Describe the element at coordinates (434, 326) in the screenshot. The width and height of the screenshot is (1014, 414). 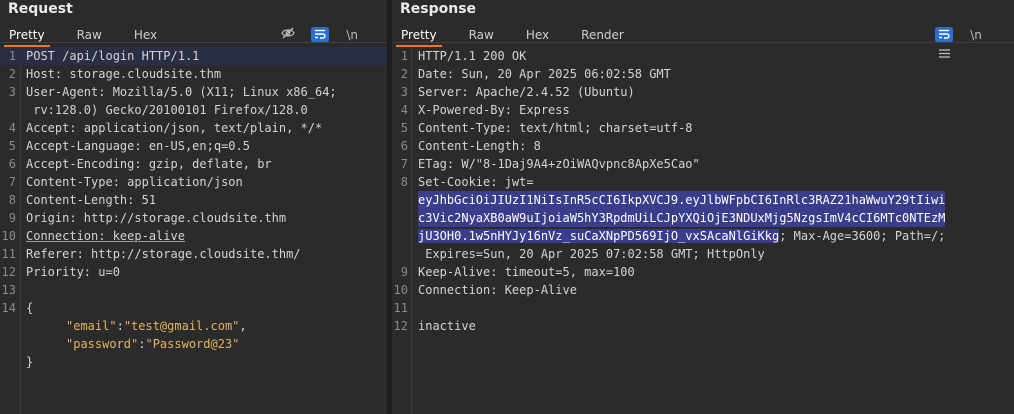
I see `code-line: 12 inactive` at that location.